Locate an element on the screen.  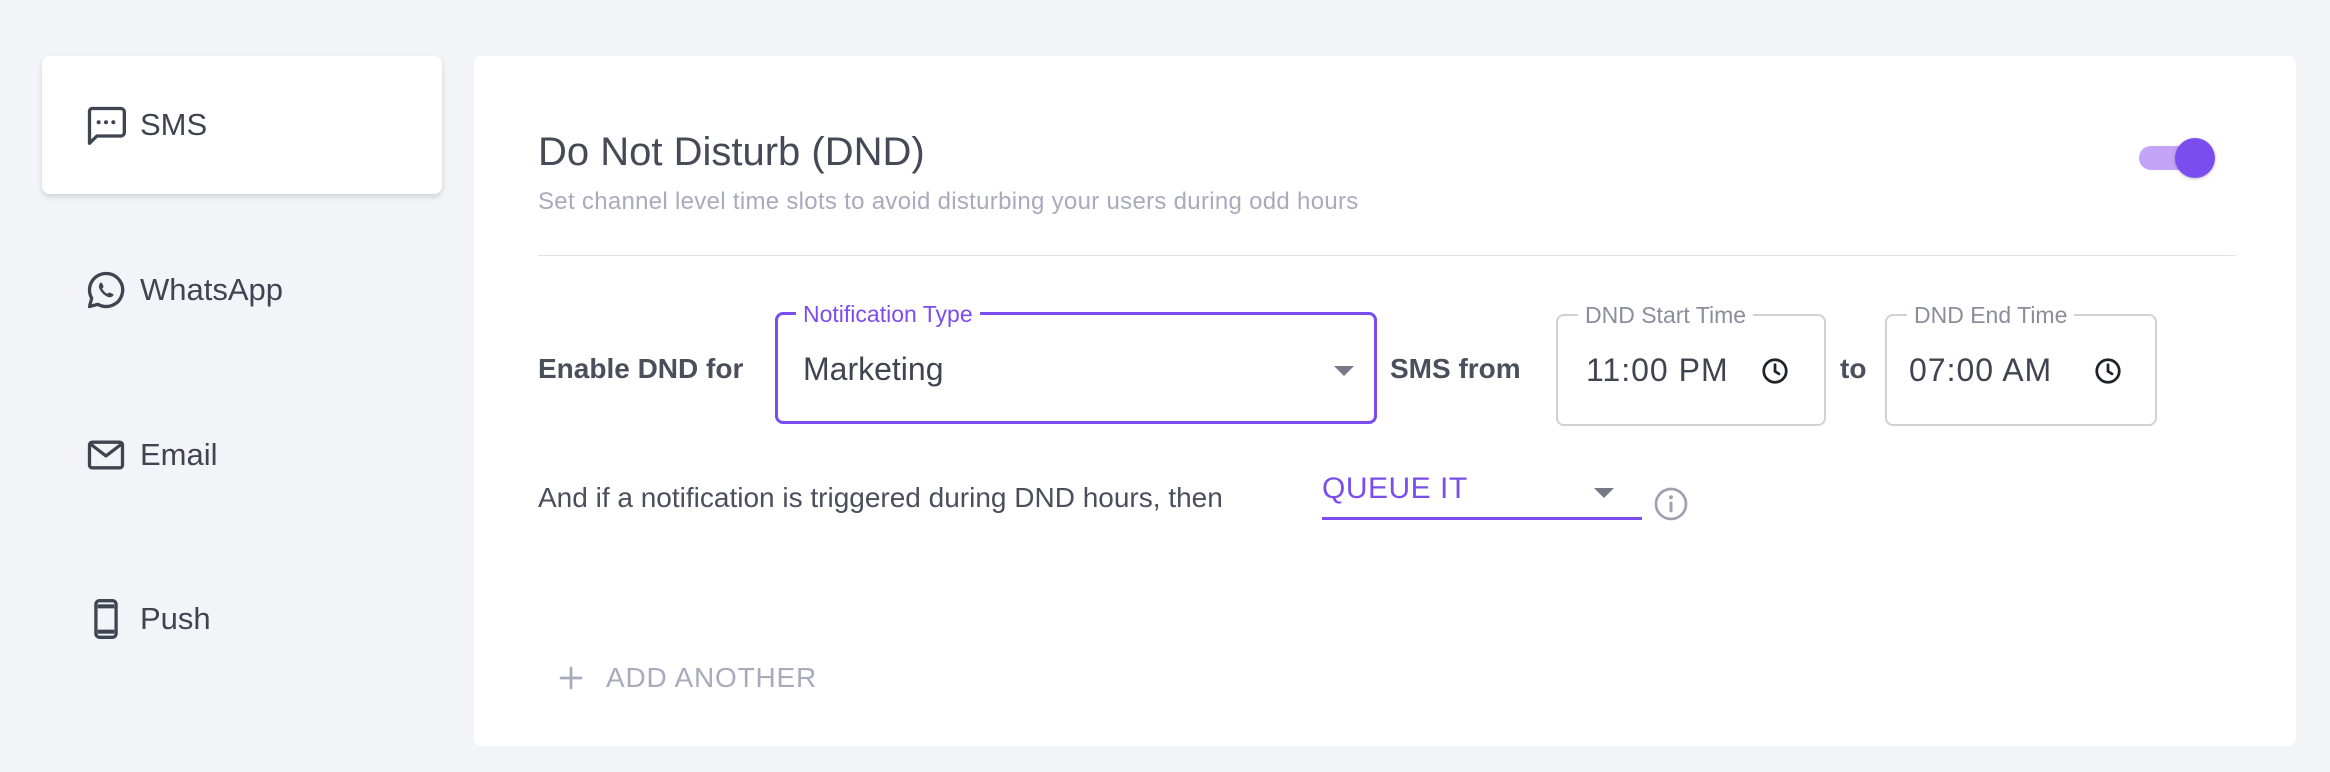
info-icon is located at coordinates (1671, 504).